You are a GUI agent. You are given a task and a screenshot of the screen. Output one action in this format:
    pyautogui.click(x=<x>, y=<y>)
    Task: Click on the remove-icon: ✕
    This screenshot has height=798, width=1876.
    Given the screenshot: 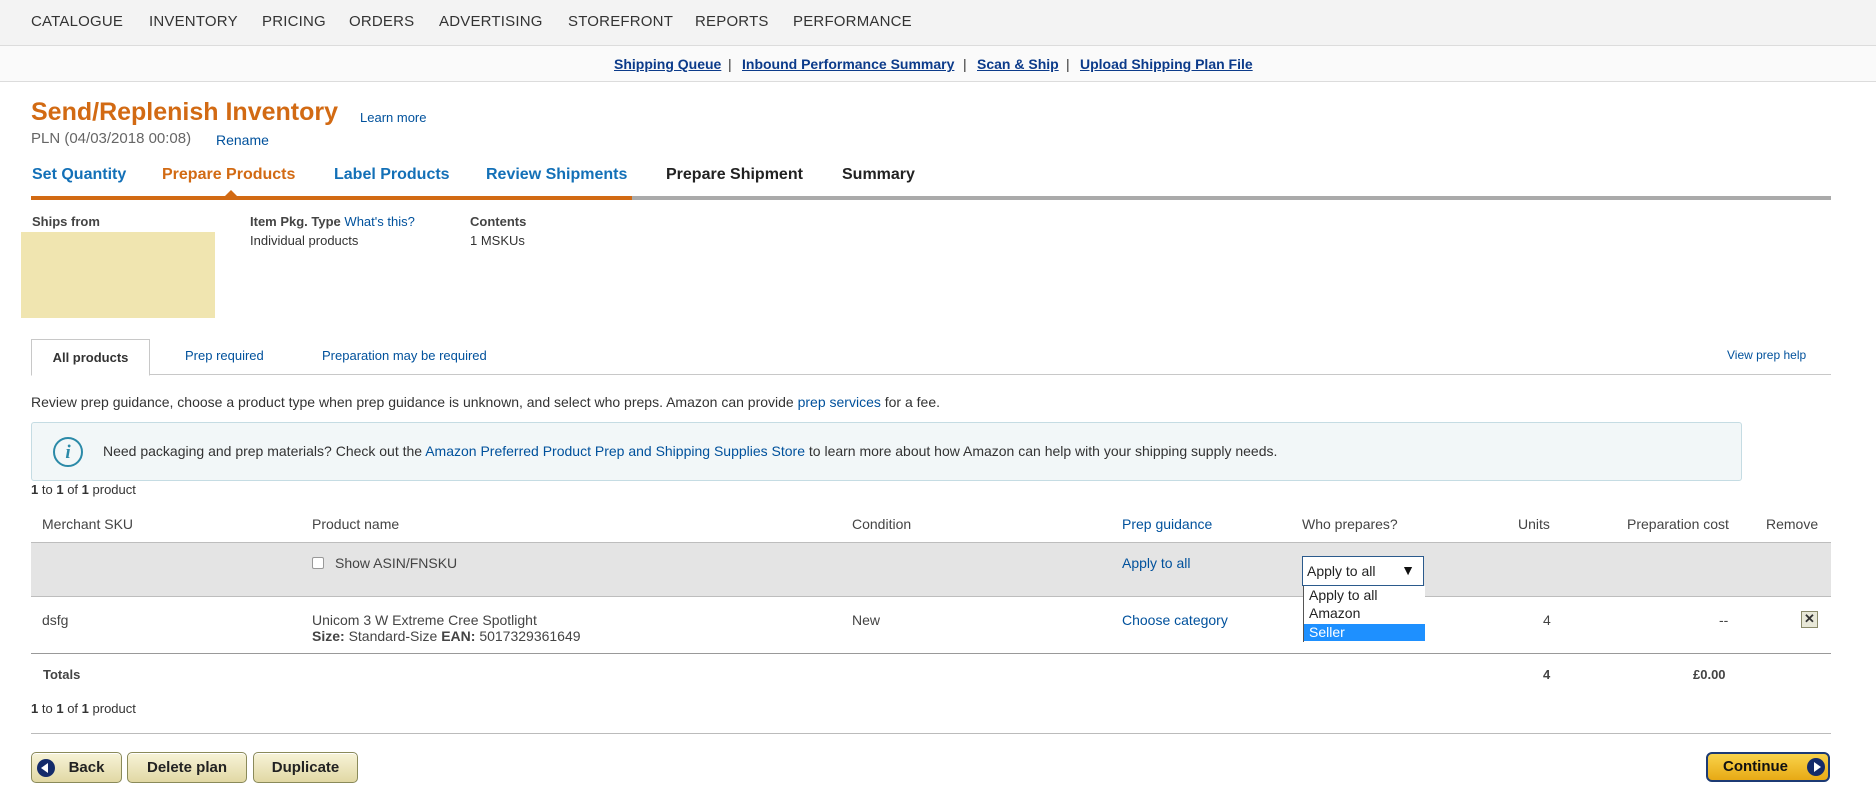 What is the action you would take?
    pyautogui.click(x=1809, y=619)
    